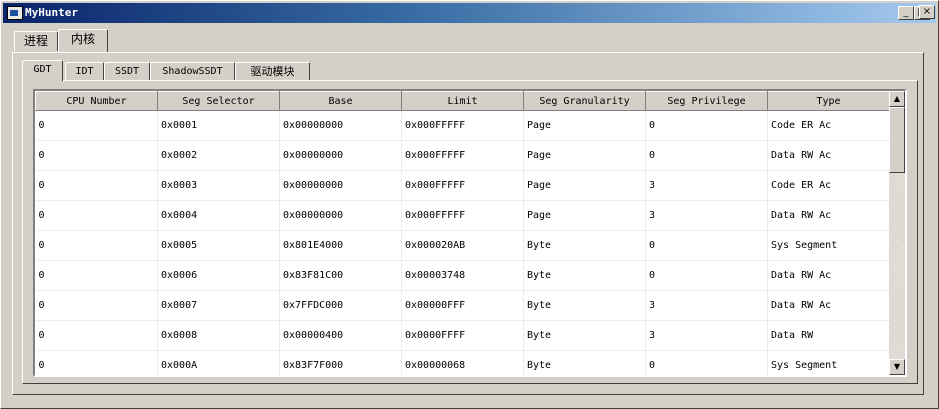  I want to click on column-header-seg-privilege: Seg Privilege, so click(706, 101).